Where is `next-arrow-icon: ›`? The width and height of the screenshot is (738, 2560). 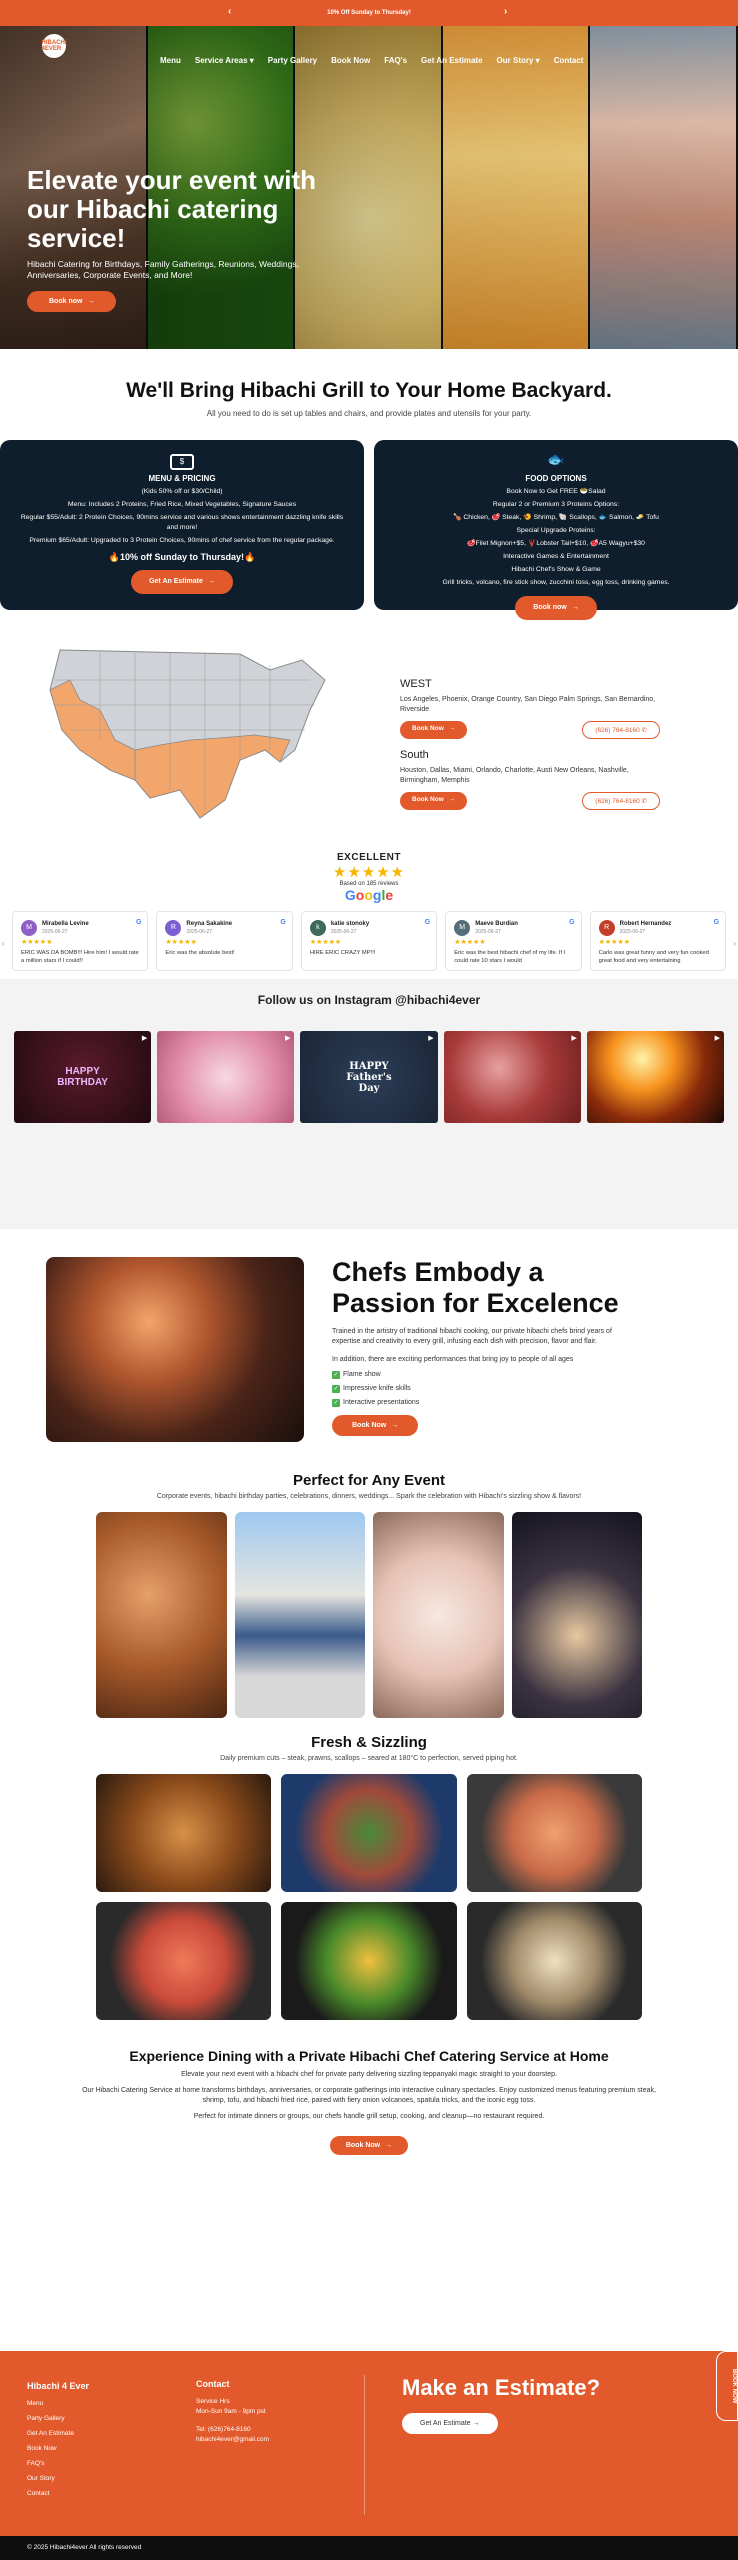
next-arrow-icon: › is located at coordinates (505, 11).